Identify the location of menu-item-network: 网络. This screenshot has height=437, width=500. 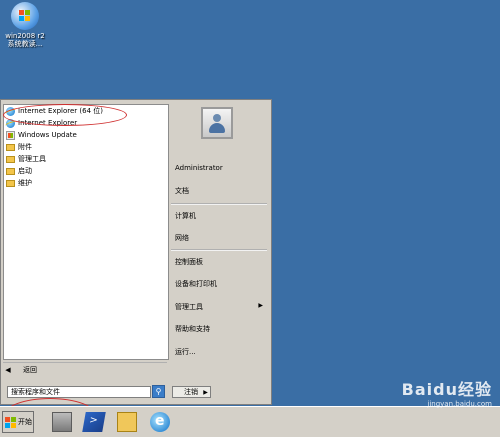
(221, 238).